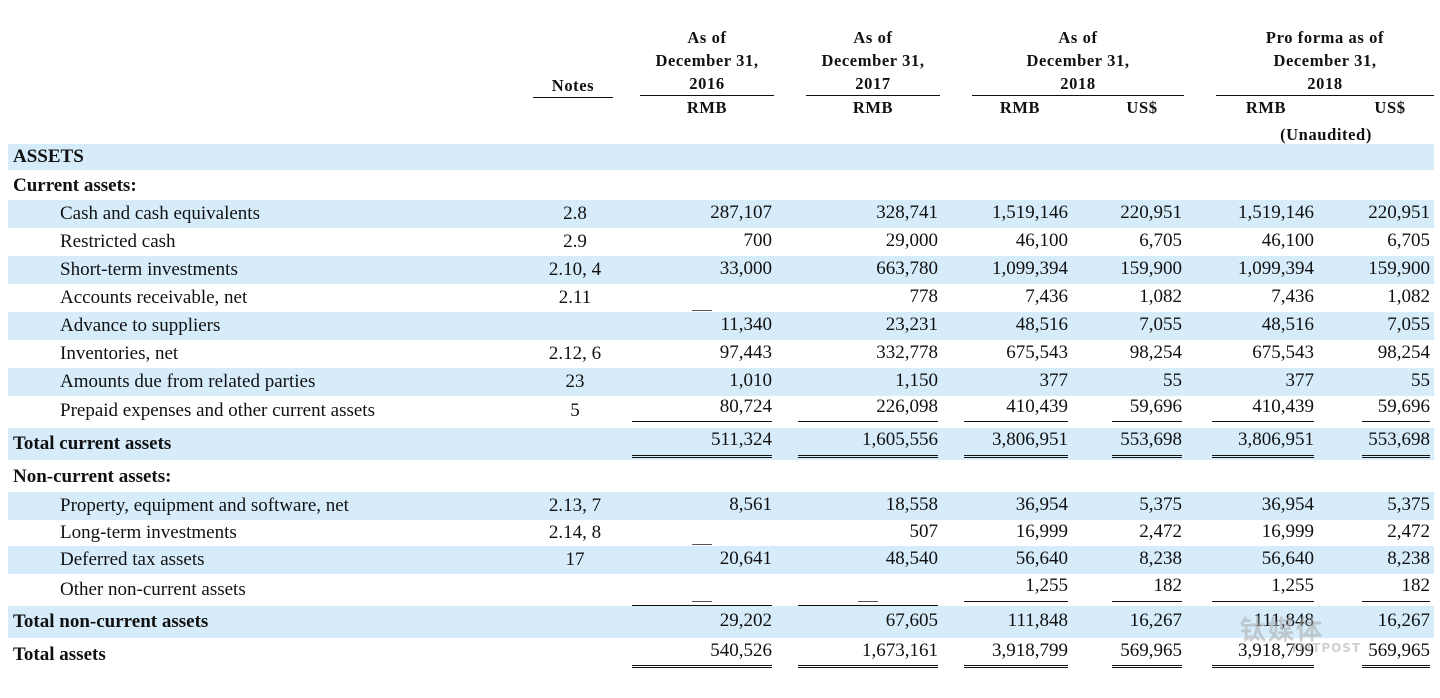 The width and height of the screenshot is (1440, 698). What do you see at coordinates (160, 213) in the screenshot?
I see `row-label: Cash and cash equivalents` at bounding box center [160, 213].